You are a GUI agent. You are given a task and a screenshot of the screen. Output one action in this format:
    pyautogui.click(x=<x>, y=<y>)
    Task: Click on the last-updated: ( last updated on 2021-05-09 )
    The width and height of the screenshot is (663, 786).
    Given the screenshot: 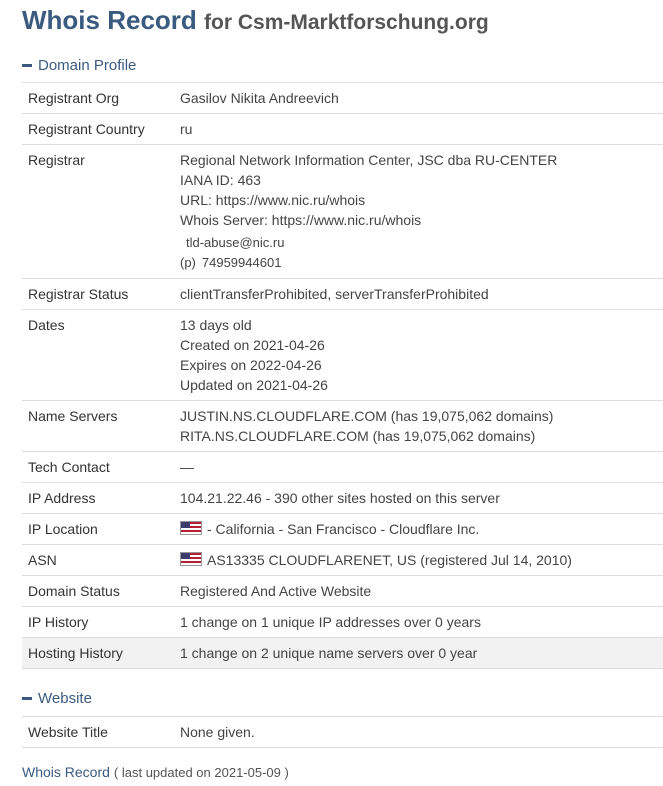 What is the action you would take?
    pyautogui.click(x=201, y=772)
    